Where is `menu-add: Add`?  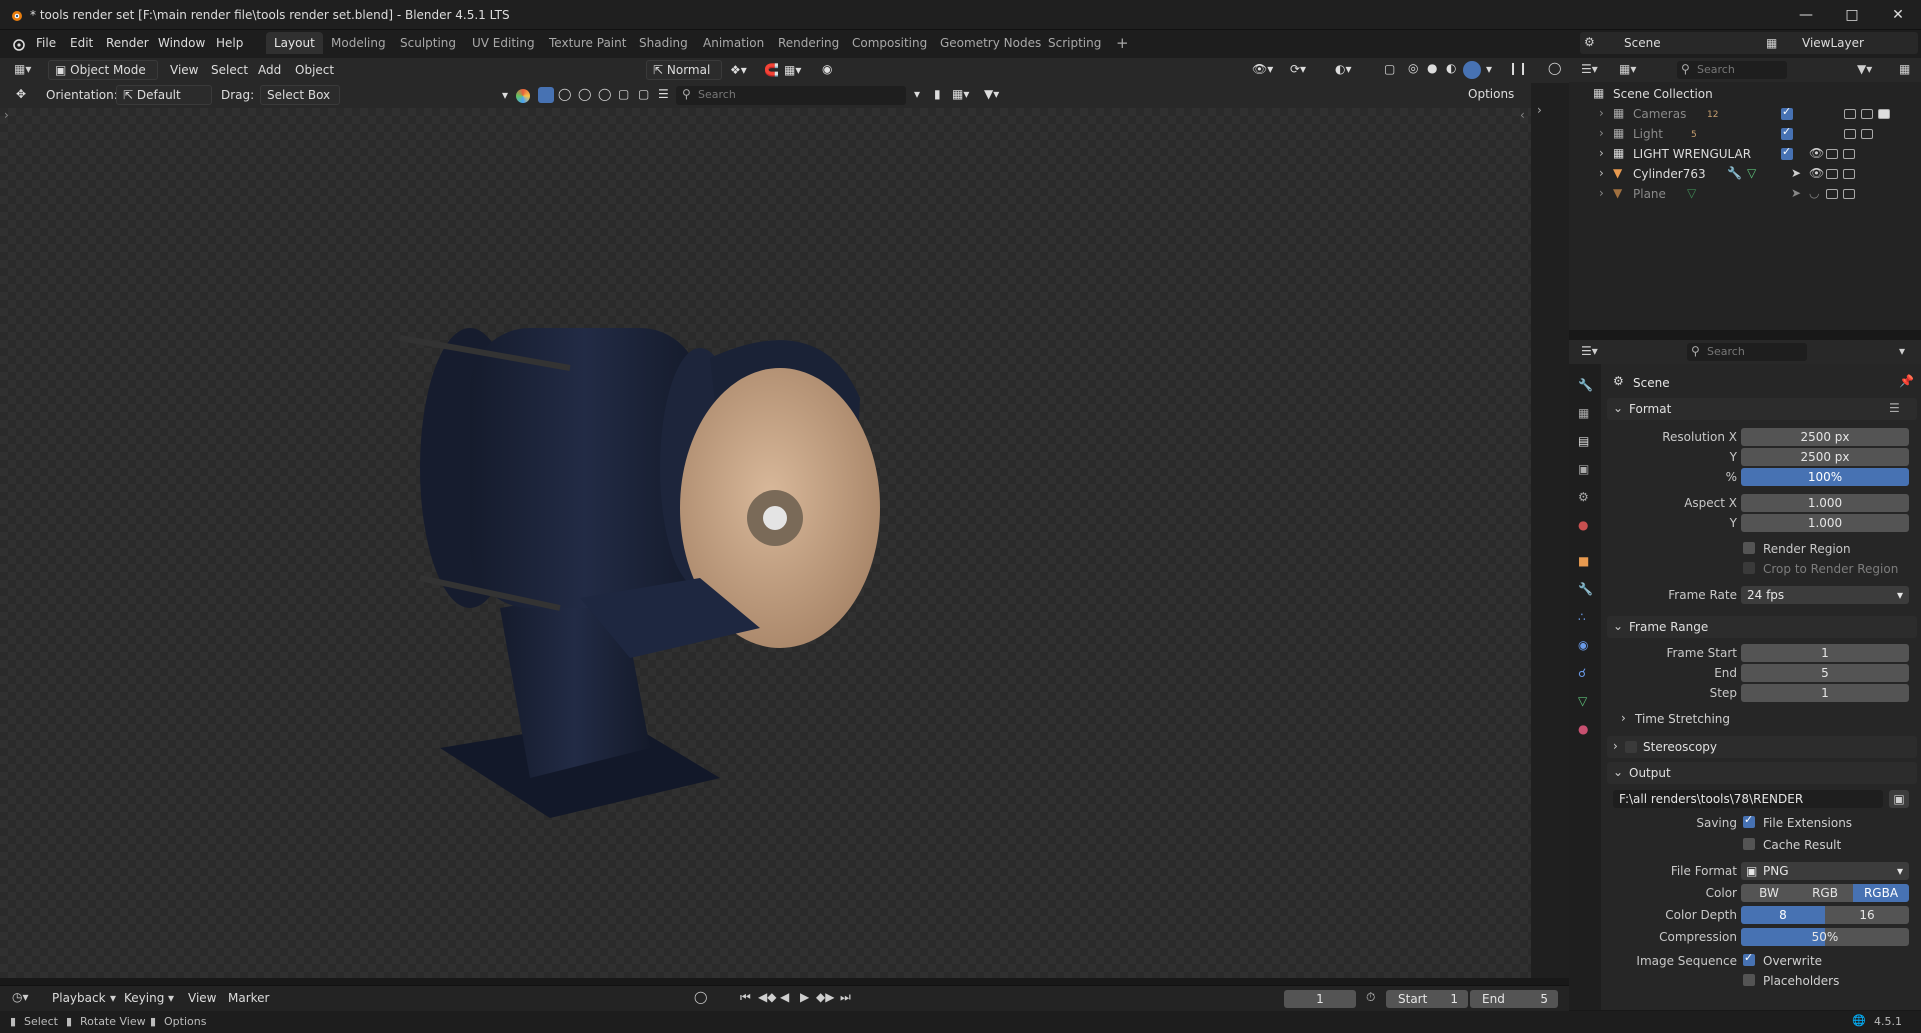
menu-add: Add is located at coordinates (269, 70).